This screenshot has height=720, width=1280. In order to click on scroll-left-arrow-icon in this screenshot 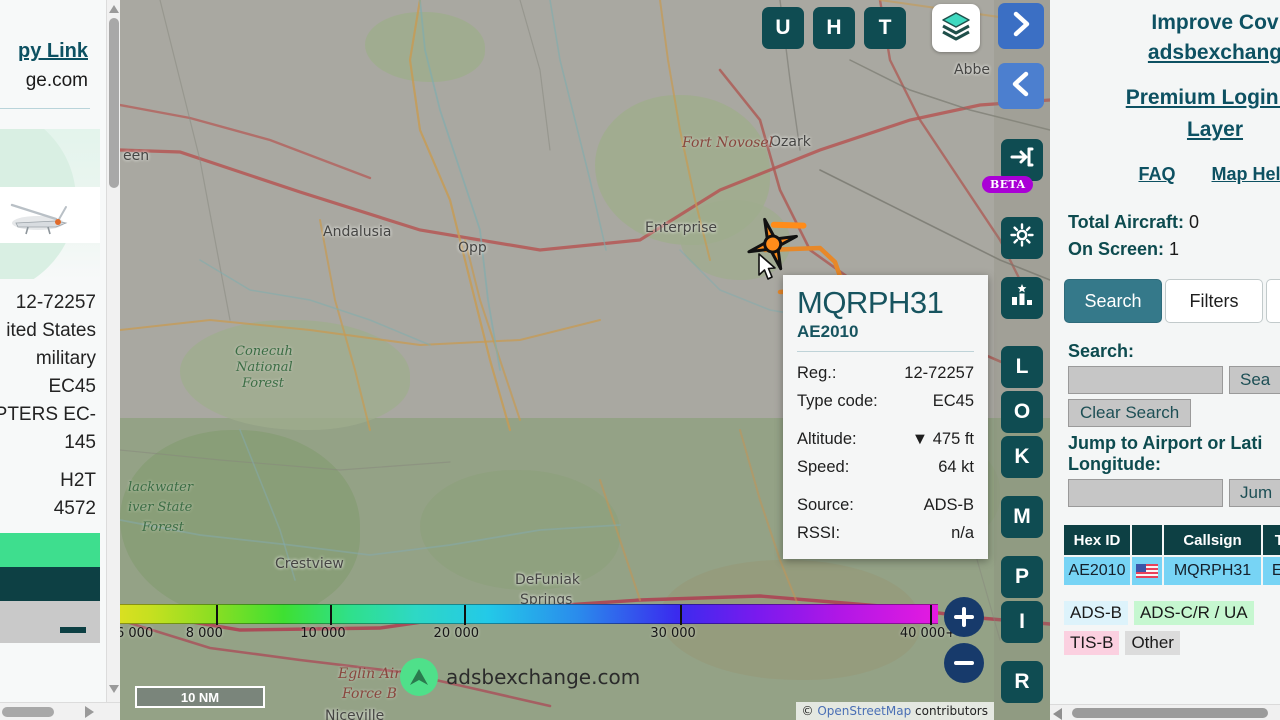, I will do `click(1057, 713)`.